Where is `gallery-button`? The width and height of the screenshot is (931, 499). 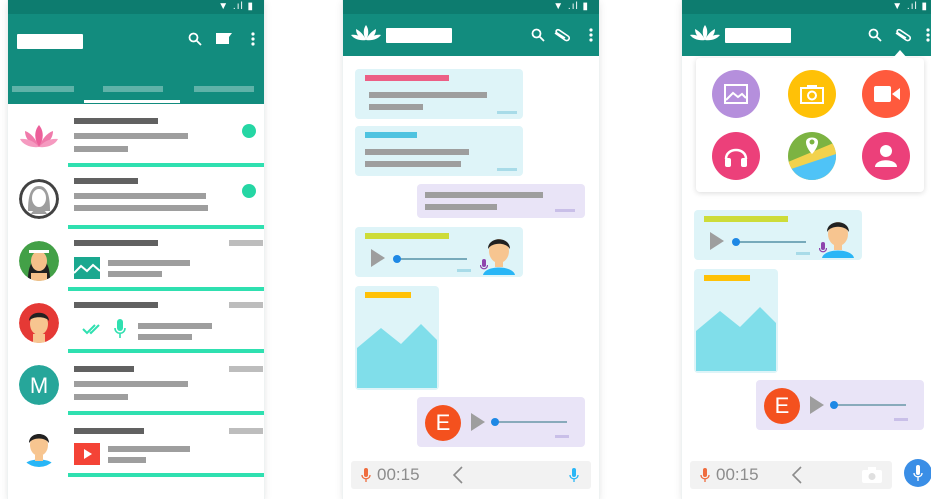 gallery-button is located at coordinates (736, 94).